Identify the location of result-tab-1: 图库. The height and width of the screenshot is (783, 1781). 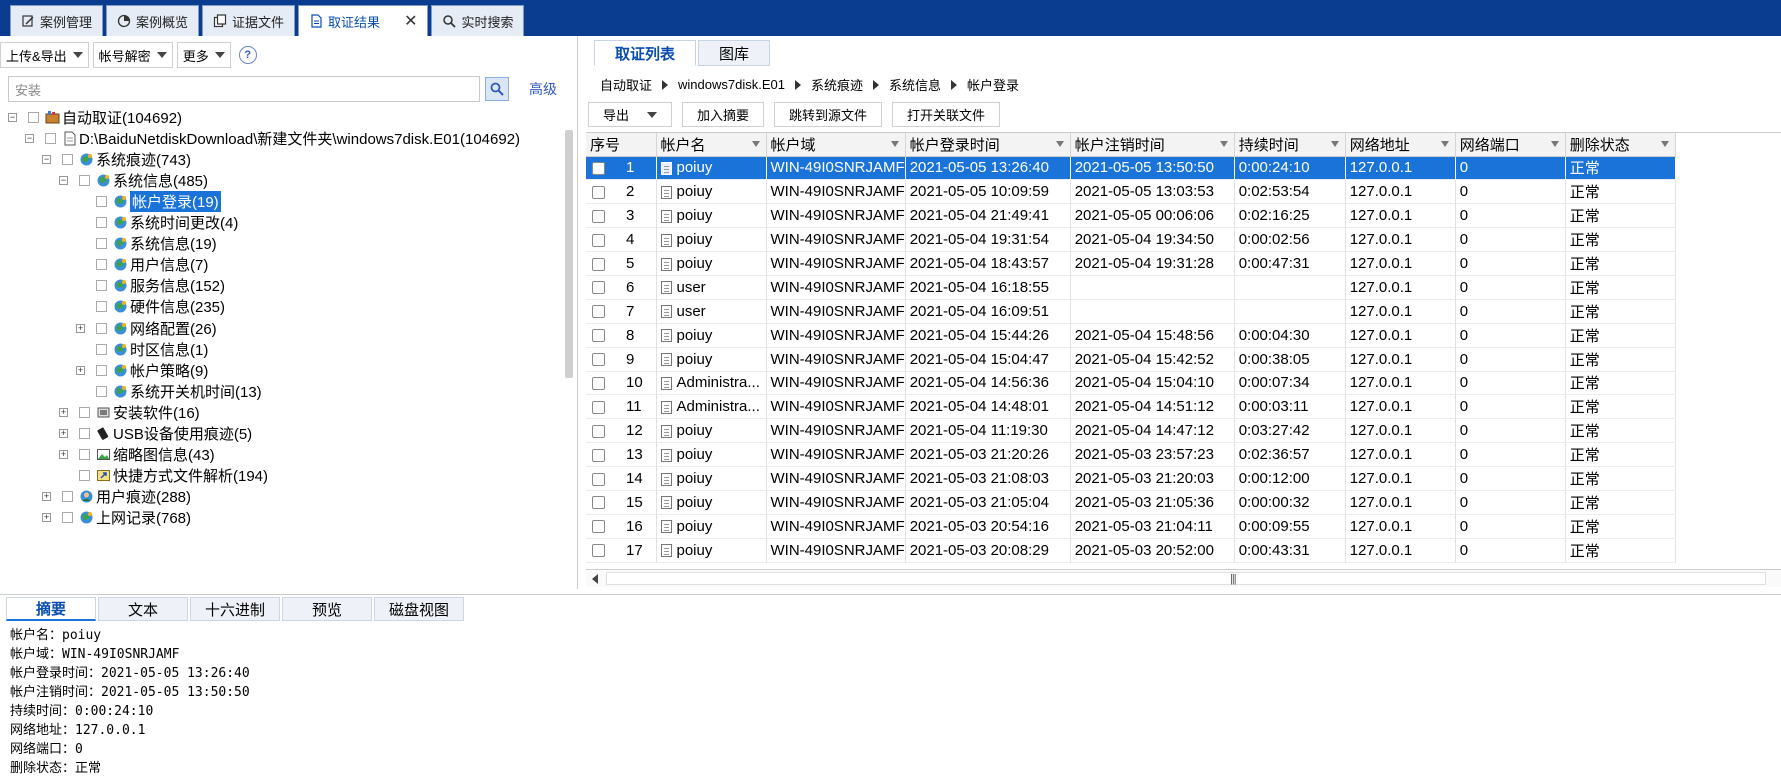
(734, 53).